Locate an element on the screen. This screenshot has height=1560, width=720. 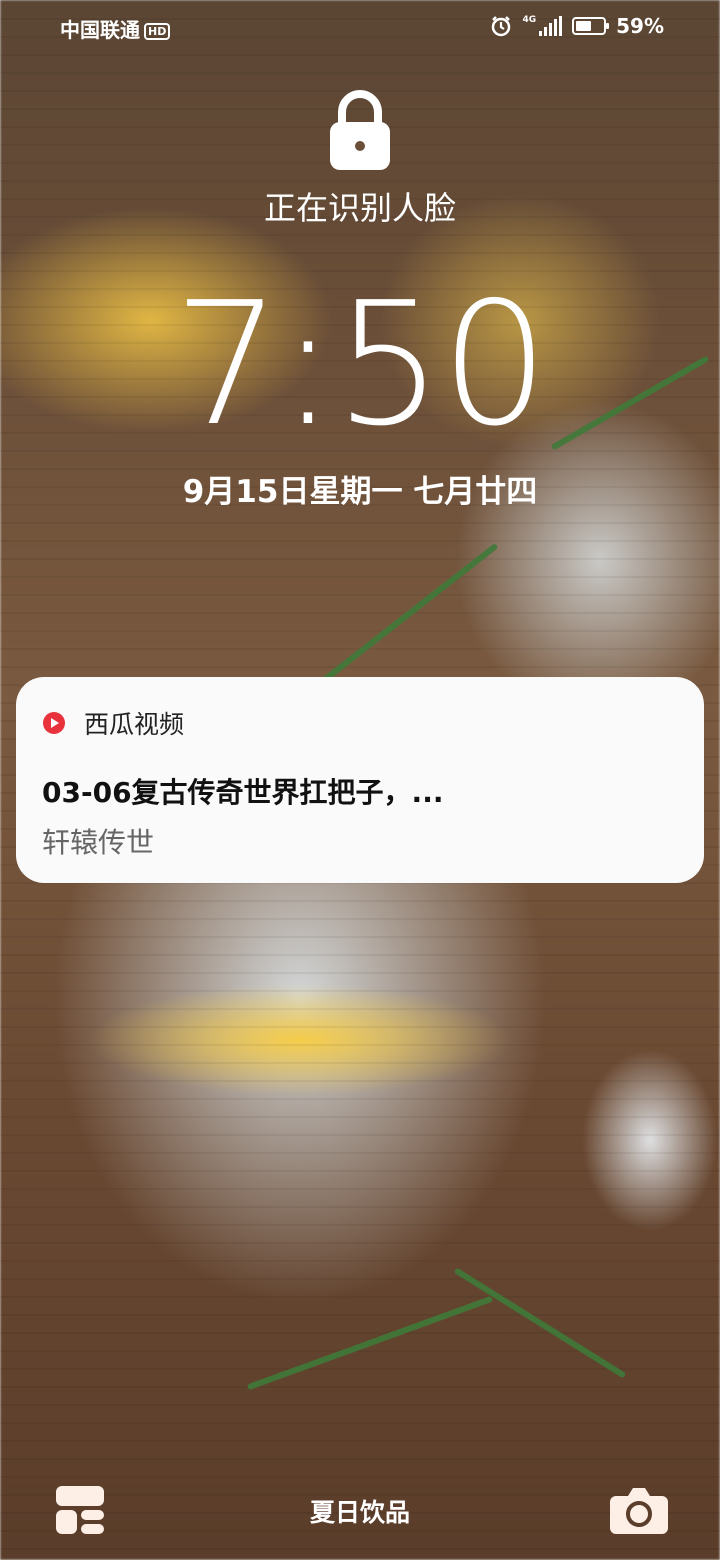
battery-percent: 59% is located at coordinates (640, 26).